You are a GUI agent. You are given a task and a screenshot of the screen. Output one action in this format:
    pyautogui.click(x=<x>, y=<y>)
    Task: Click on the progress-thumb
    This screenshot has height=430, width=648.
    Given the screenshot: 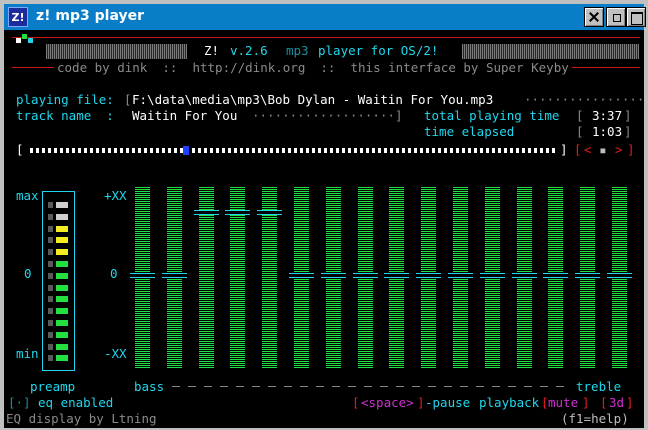 What is the action you would take?
    pyautogui.click(x=186, y=150)
    